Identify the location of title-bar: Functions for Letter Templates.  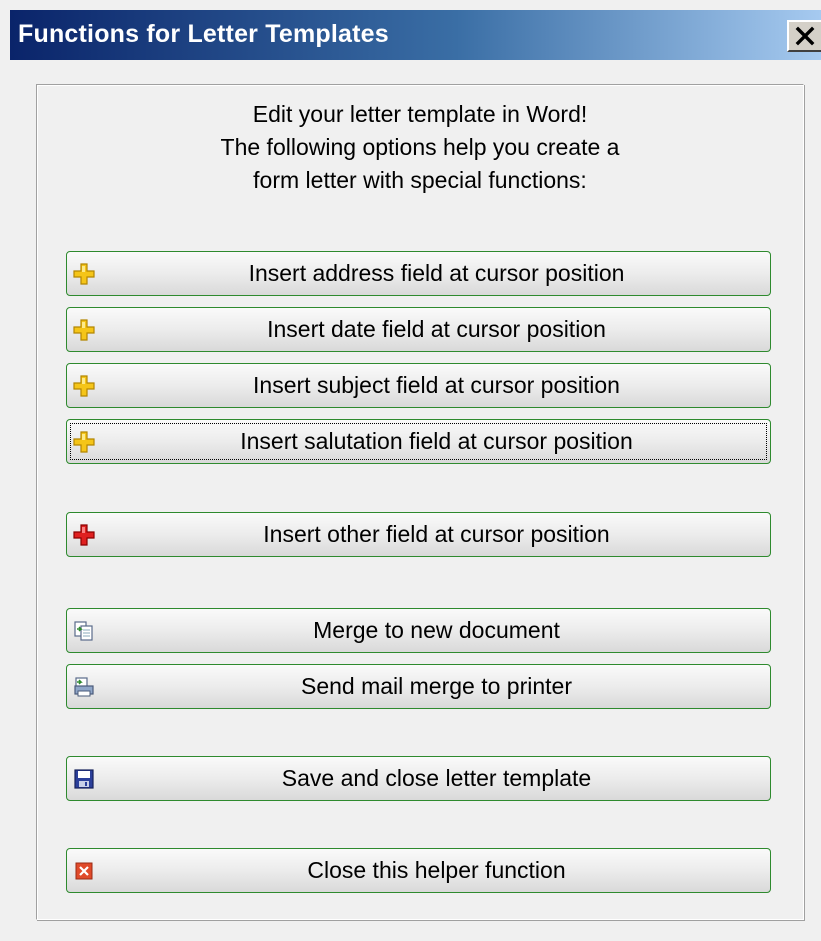
(415, 35).